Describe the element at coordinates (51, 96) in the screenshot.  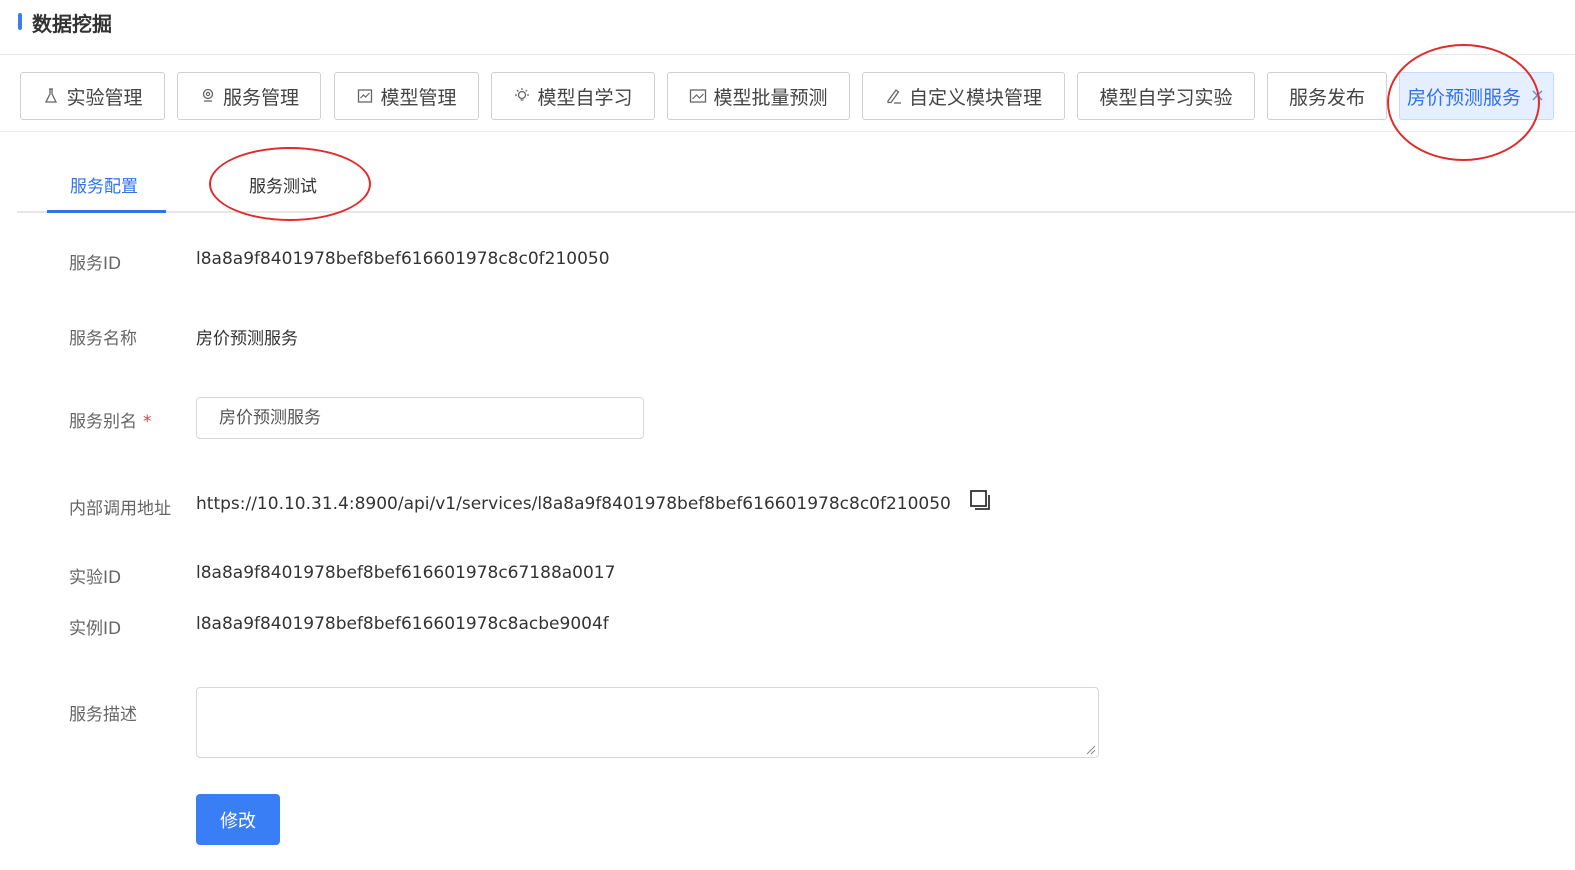
I see `flask-icon` at that location.